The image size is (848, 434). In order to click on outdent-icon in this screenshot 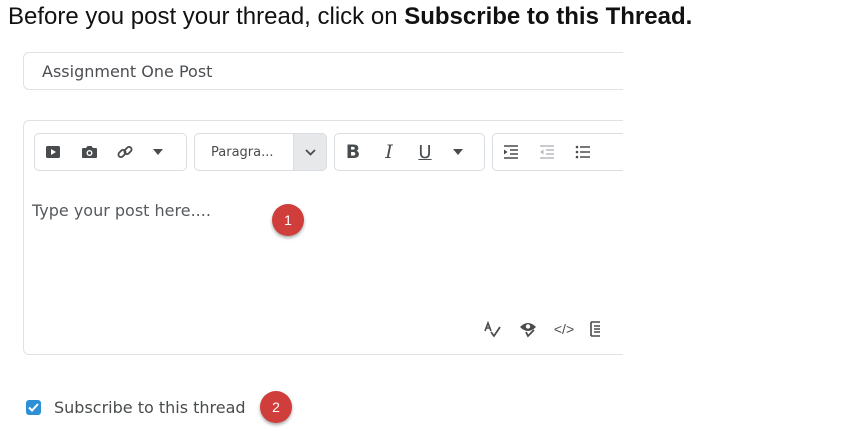, I will do `click(547, 152)`.